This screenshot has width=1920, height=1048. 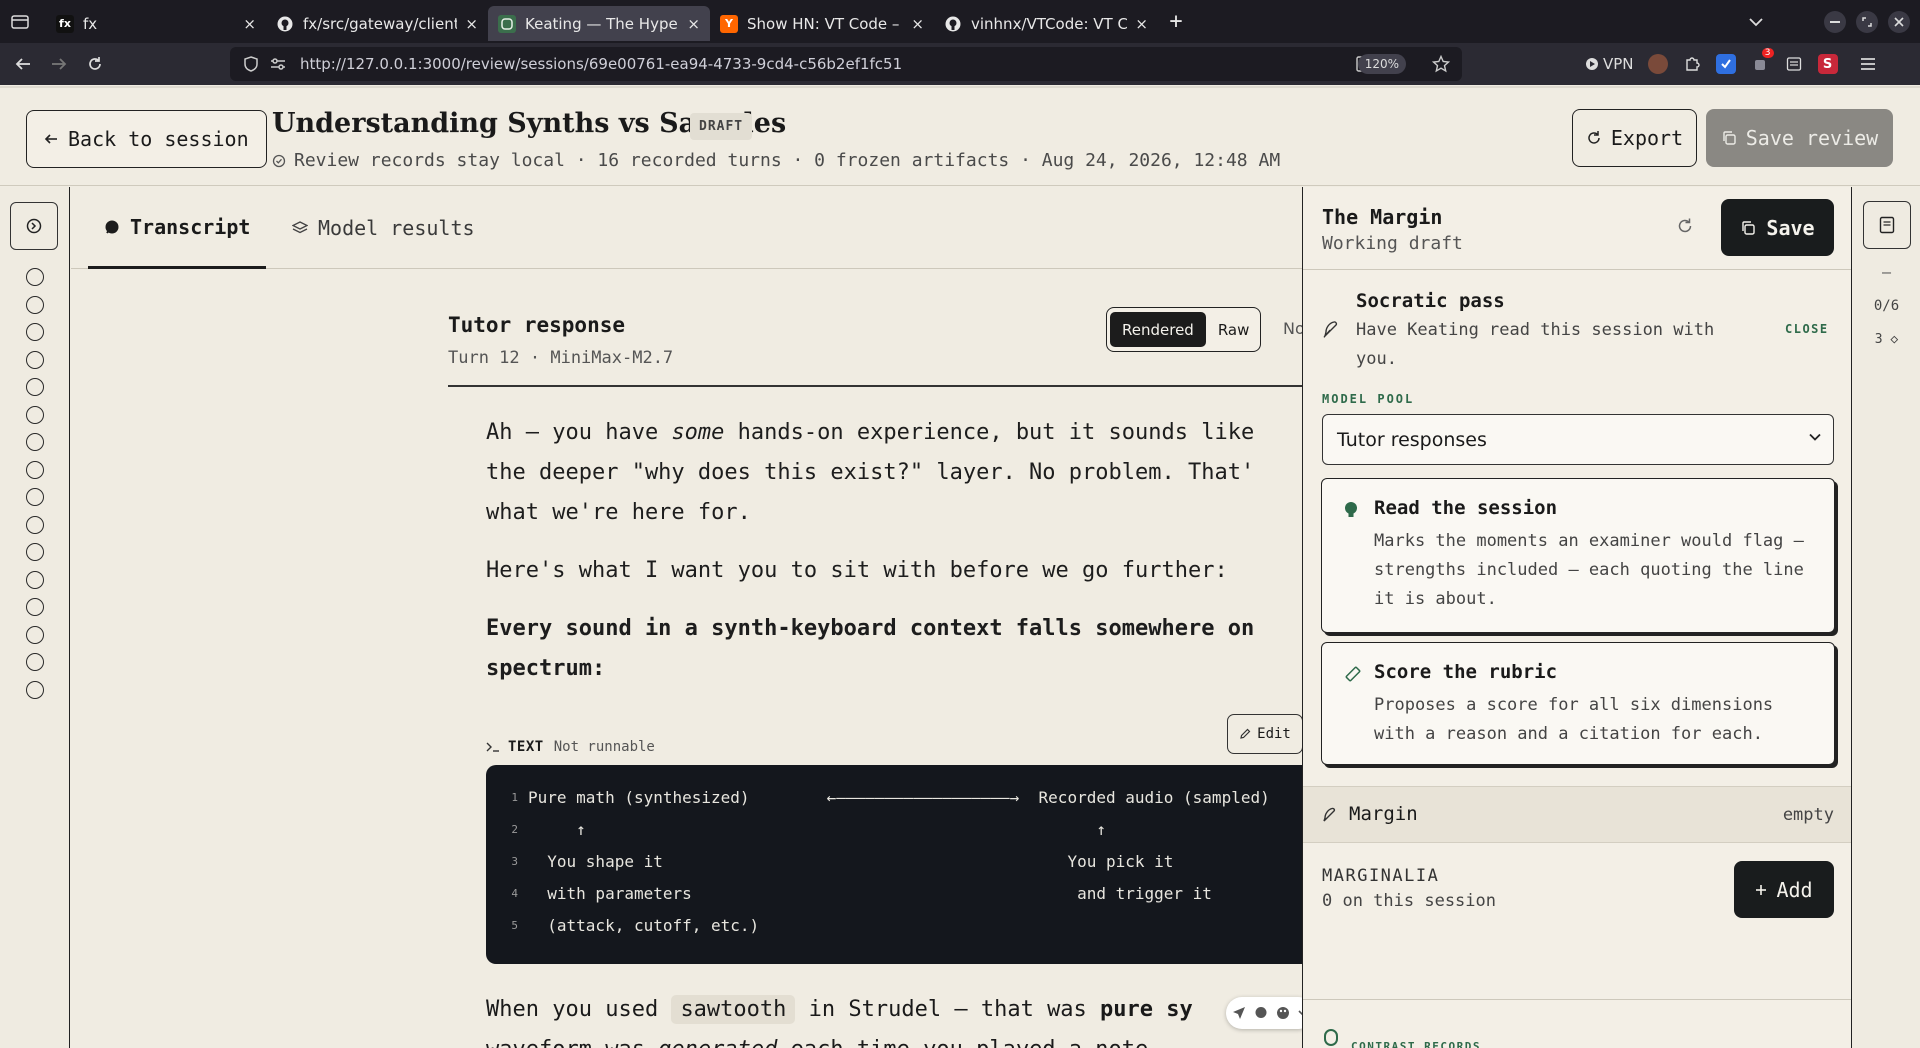 I want to click on puzzle-extension-icon, so click(x=1692, y=64).